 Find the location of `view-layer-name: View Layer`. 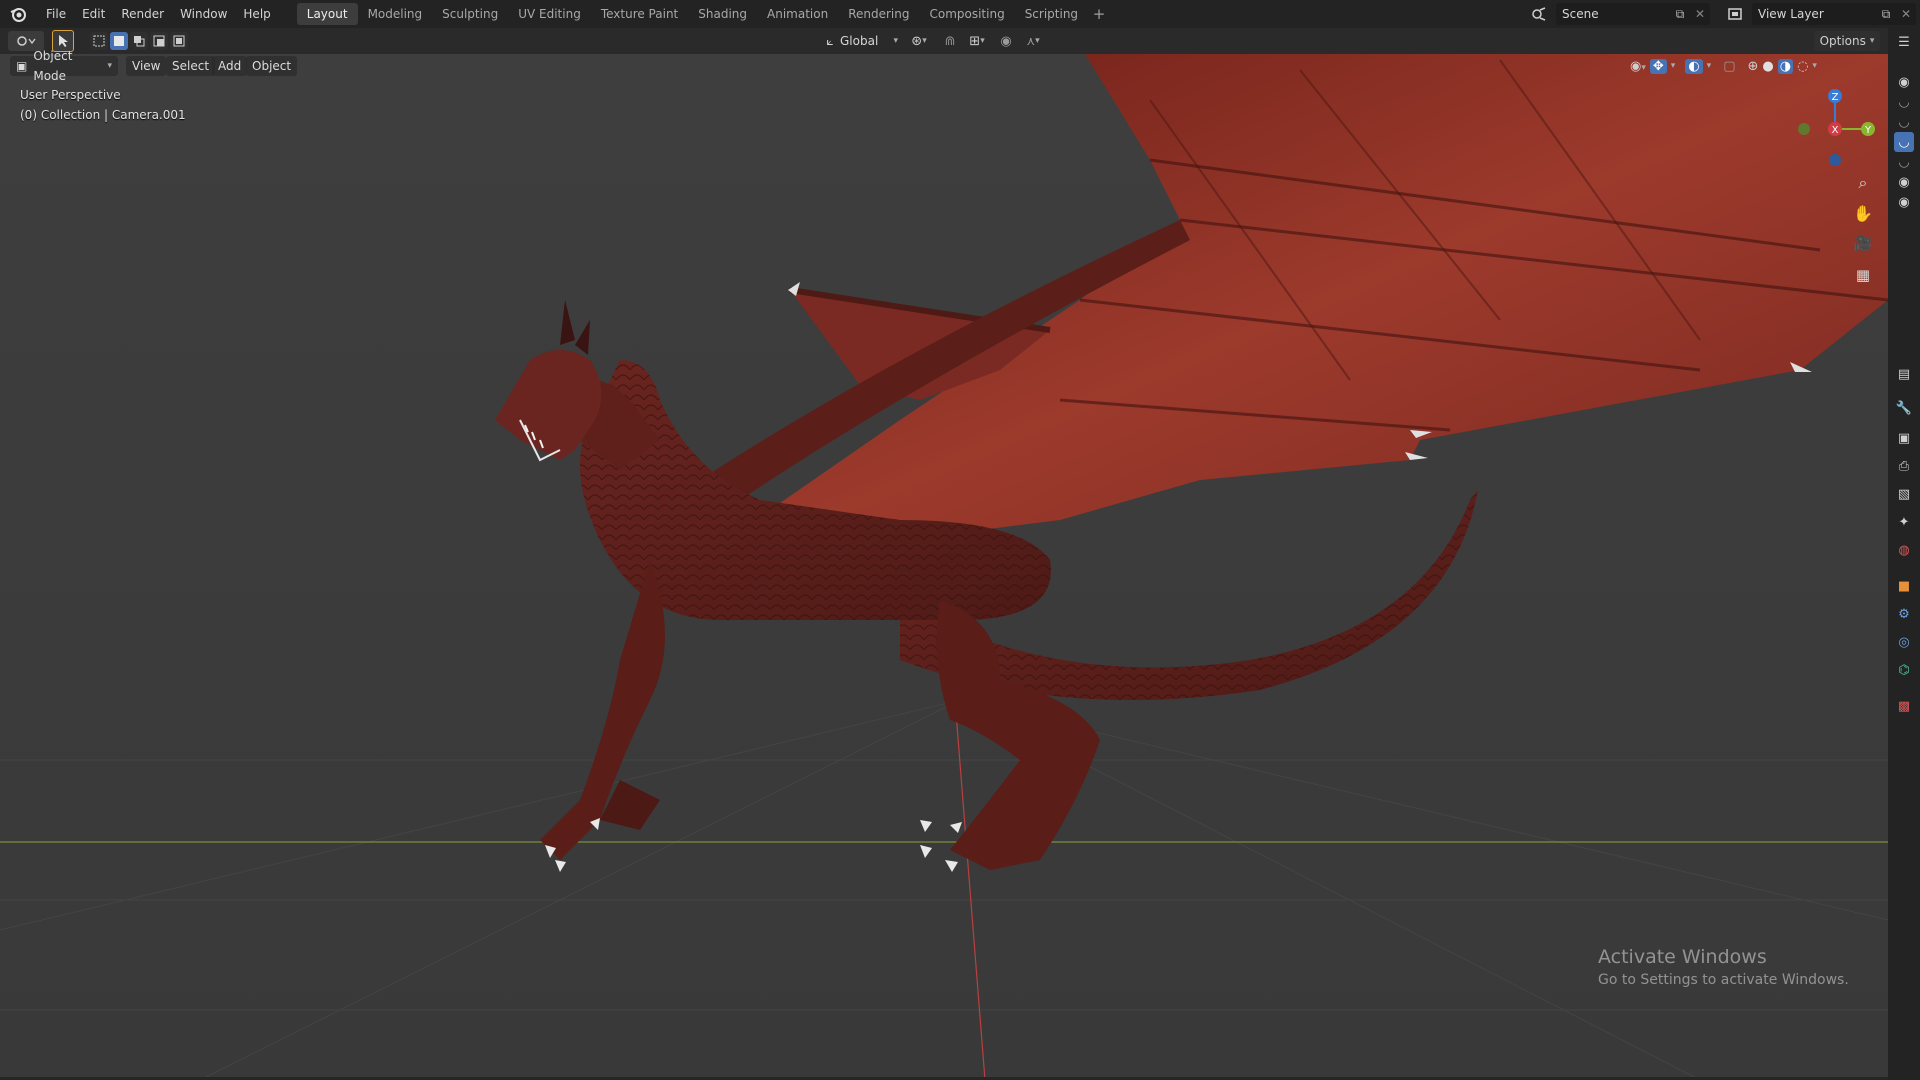

view-layer-name: View Layer is located at coordinates (1791, 14).